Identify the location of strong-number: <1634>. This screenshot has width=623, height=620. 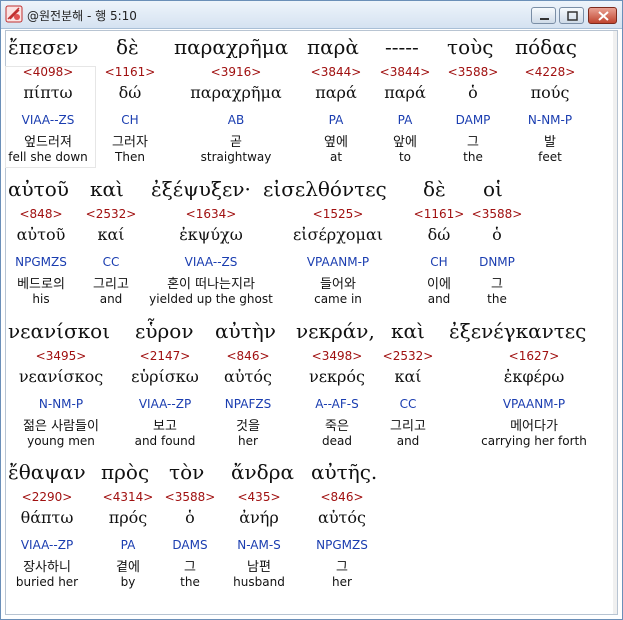
(211, 214).